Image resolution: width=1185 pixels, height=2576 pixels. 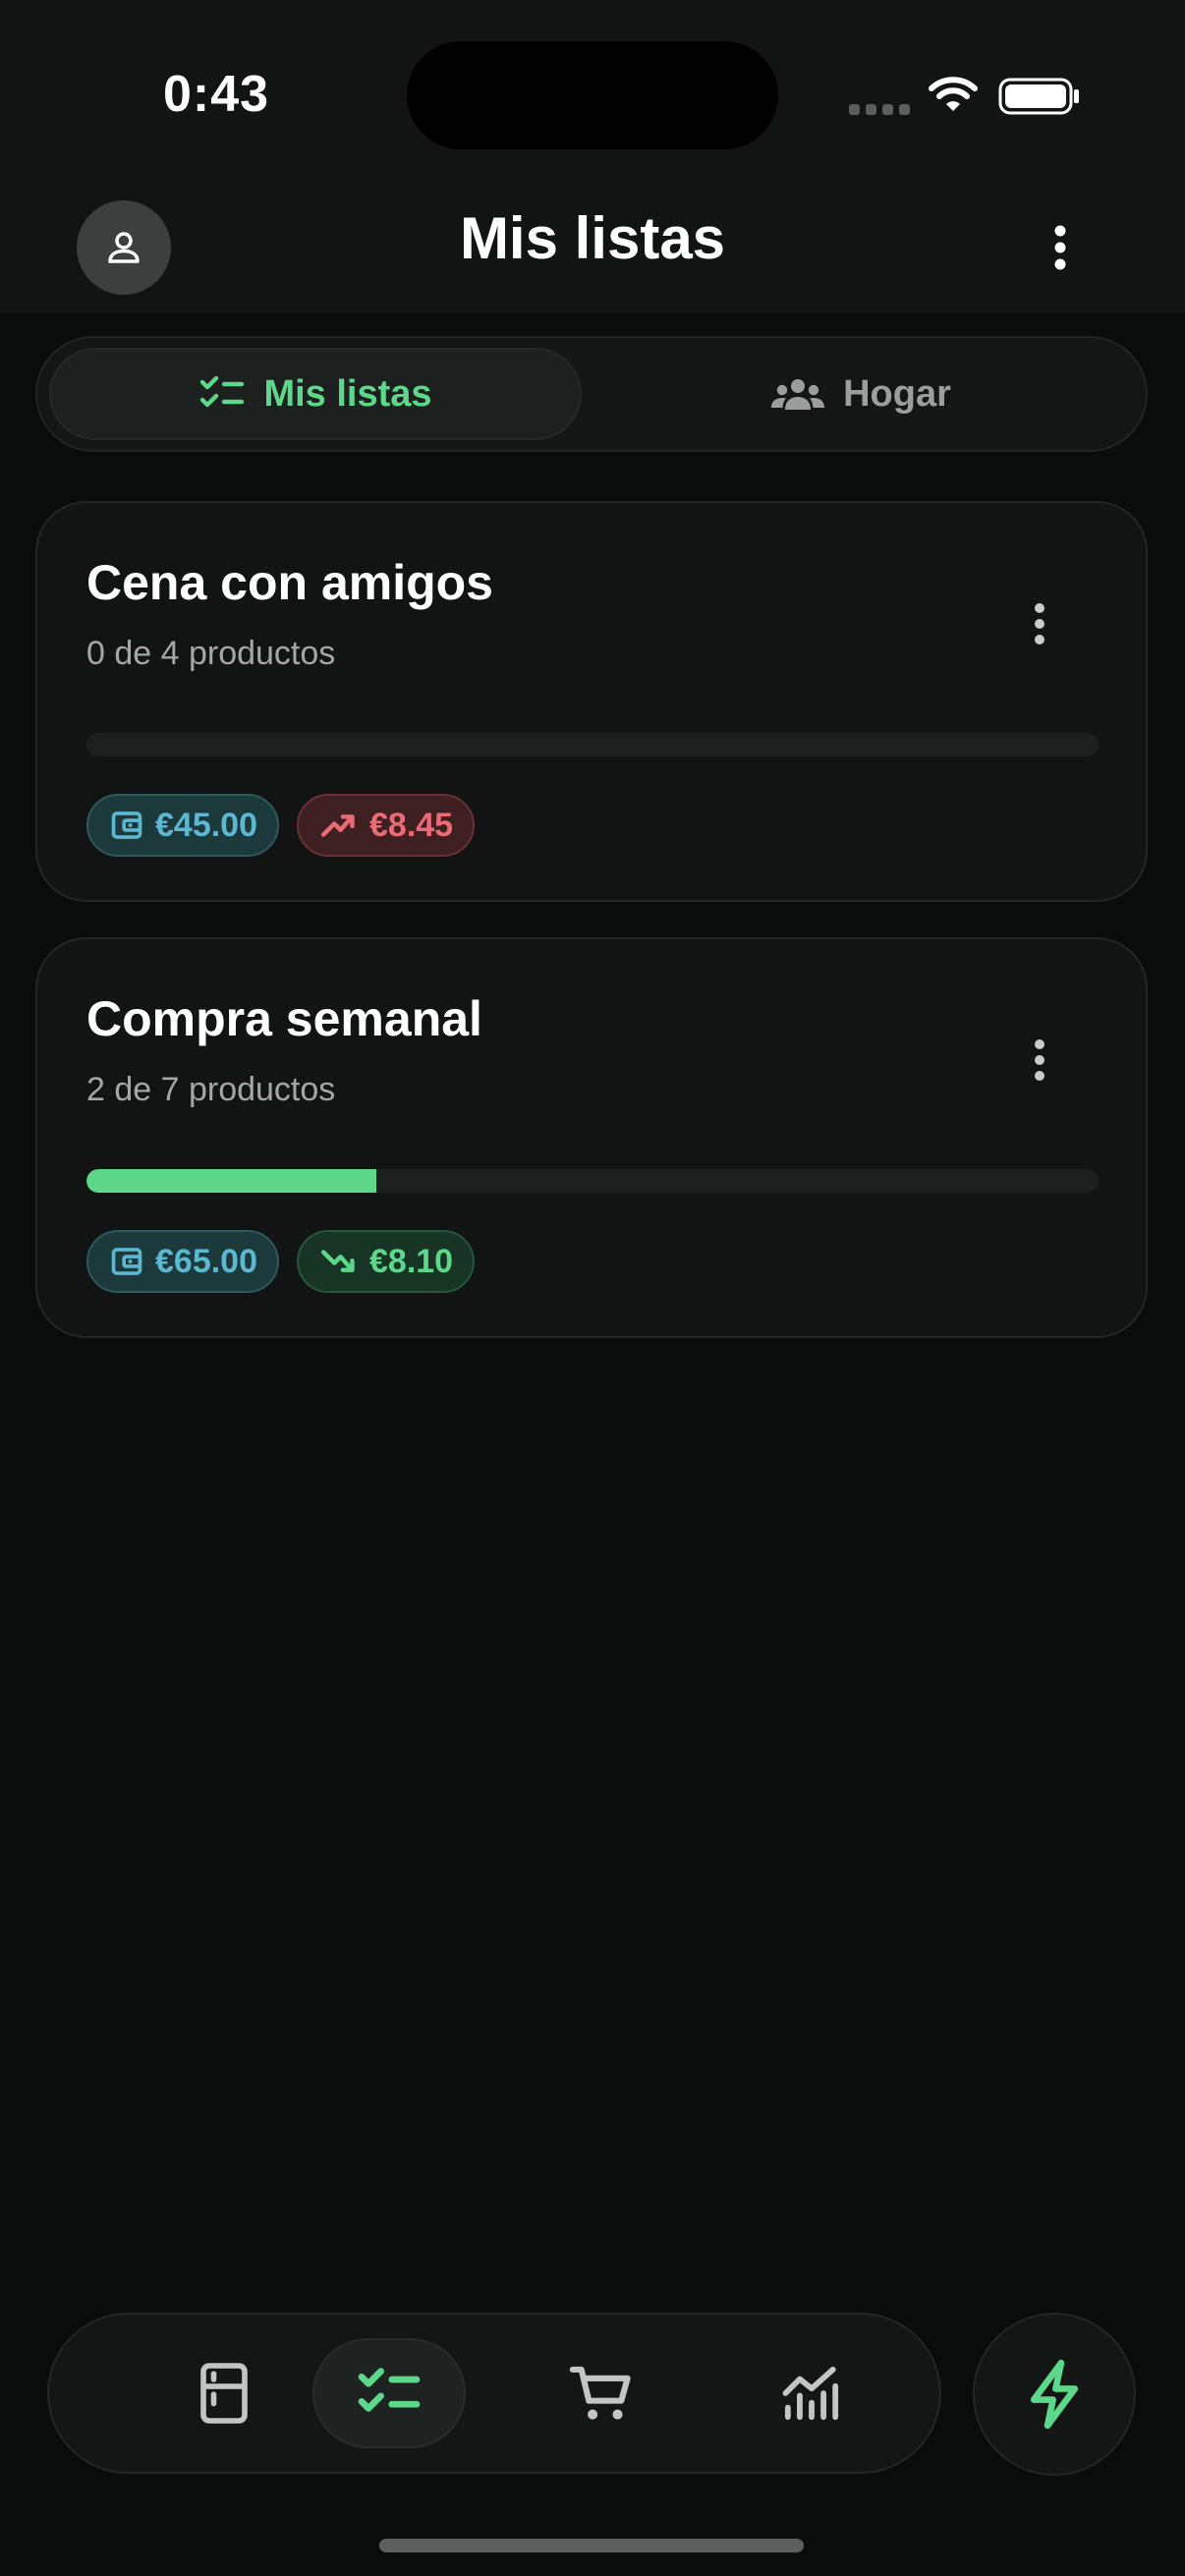 I want to click on list-title: Compra semanal, so click(x=284, y=1018).